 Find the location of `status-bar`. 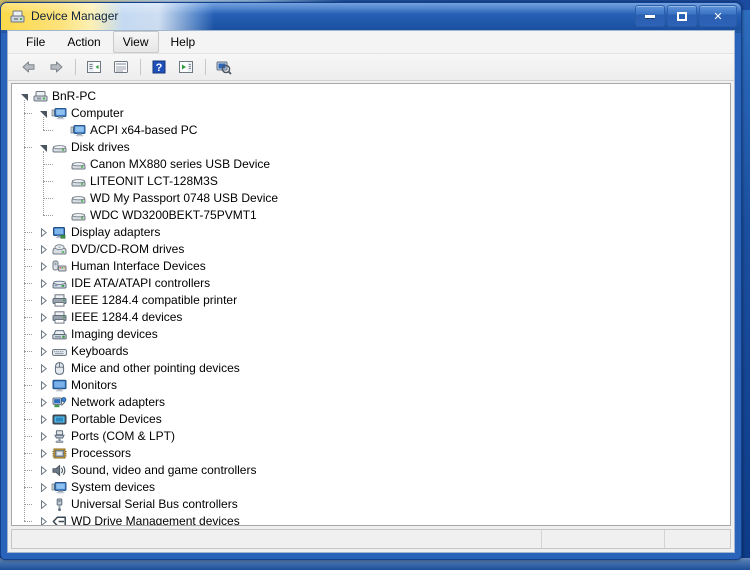

status-bar is located at coordinates (371, 539).